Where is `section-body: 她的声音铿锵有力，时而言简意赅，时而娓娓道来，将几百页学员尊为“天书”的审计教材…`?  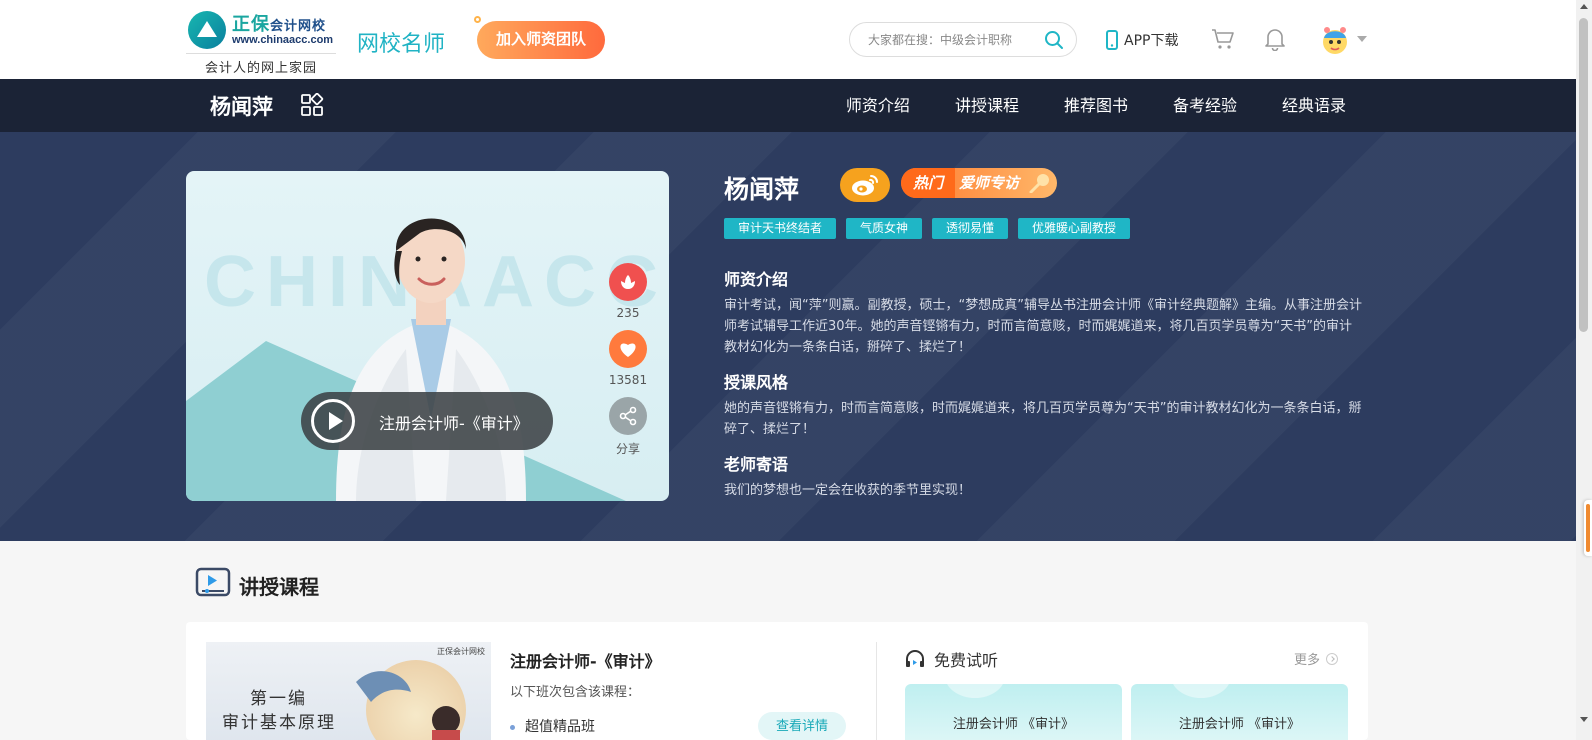 section-body: 她的声音铿锵有力，时而言简意赅，时而娓娓道来，将几百页学员尊为“天书”的审计教材… is located at coordinates (1043, 419).